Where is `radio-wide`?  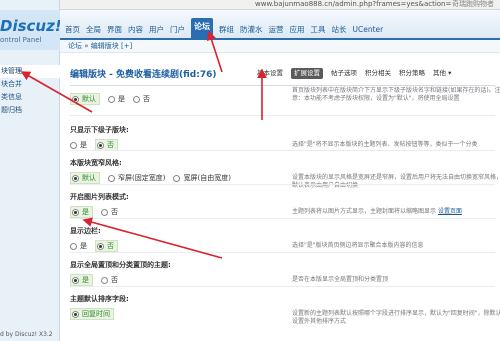 radio-wide is located at coordinates (177, 178).